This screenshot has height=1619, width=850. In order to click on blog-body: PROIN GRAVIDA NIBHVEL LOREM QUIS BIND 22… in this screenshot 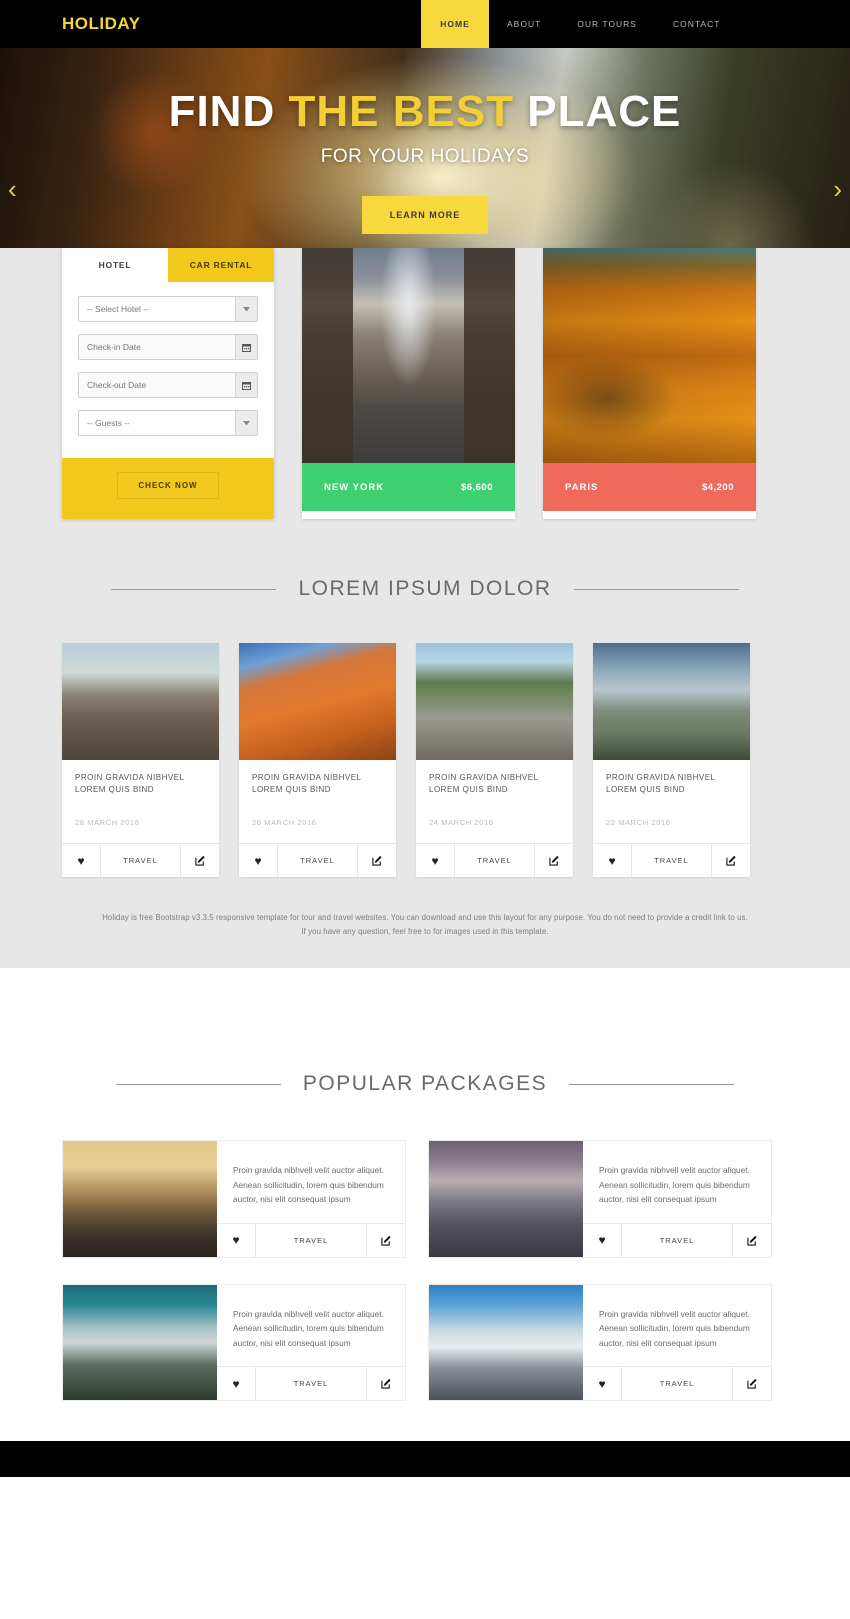, I will do `click(671, 801)`.